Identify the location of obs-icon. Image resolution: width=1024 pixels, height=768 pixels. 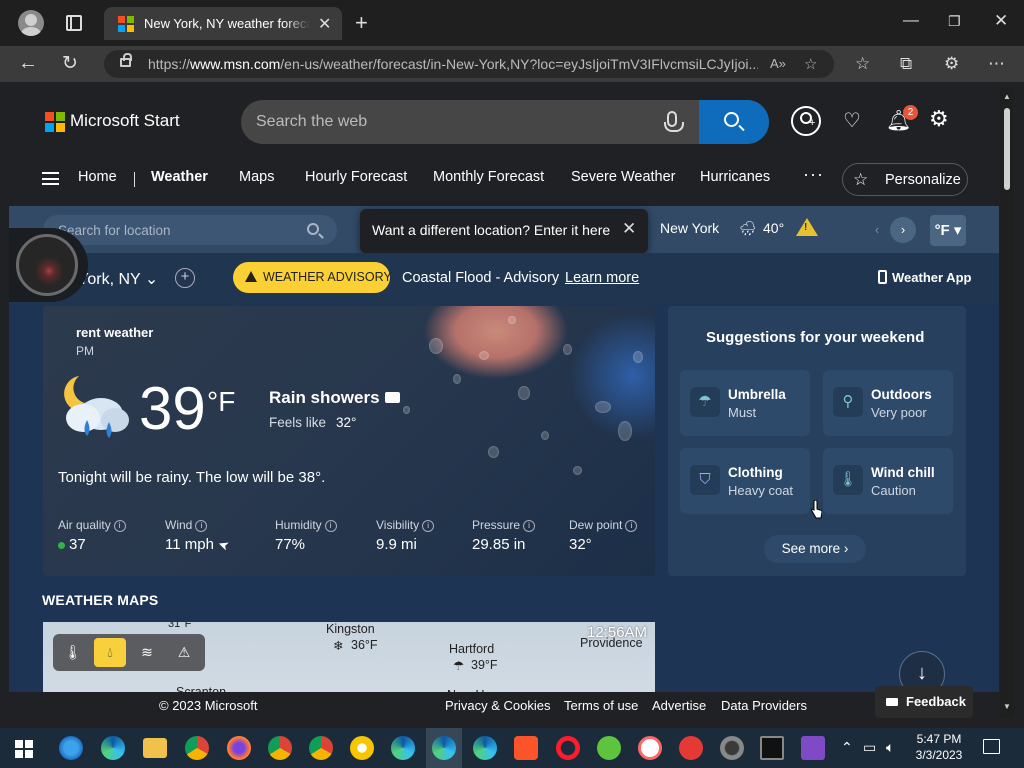
(732, 748).